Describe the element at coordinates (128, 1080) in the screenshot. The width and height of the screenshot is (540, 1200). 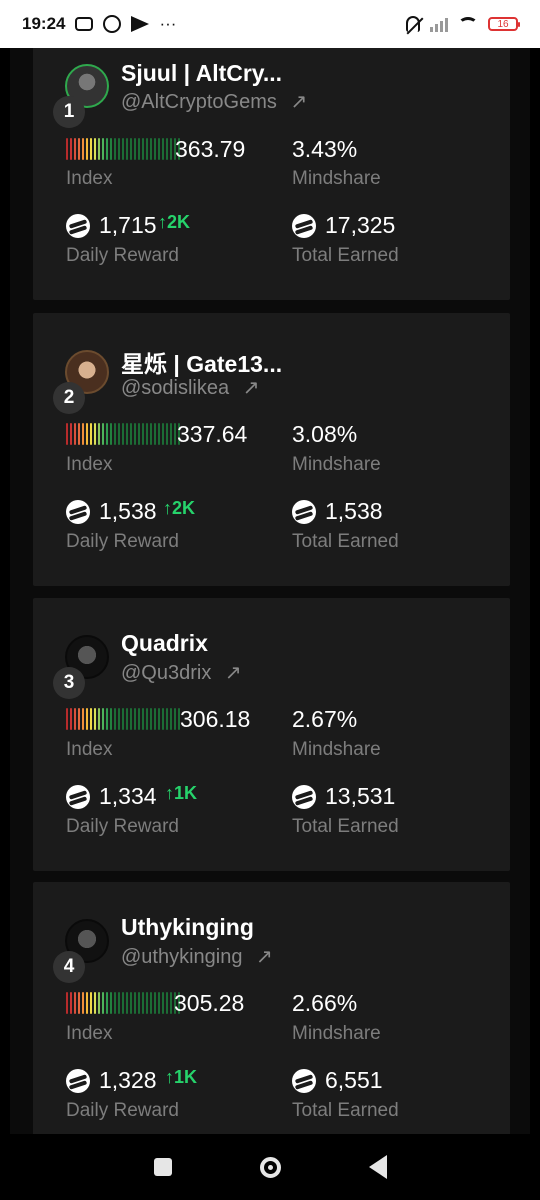
I see `daily-reward-value: 1,328` at that location.